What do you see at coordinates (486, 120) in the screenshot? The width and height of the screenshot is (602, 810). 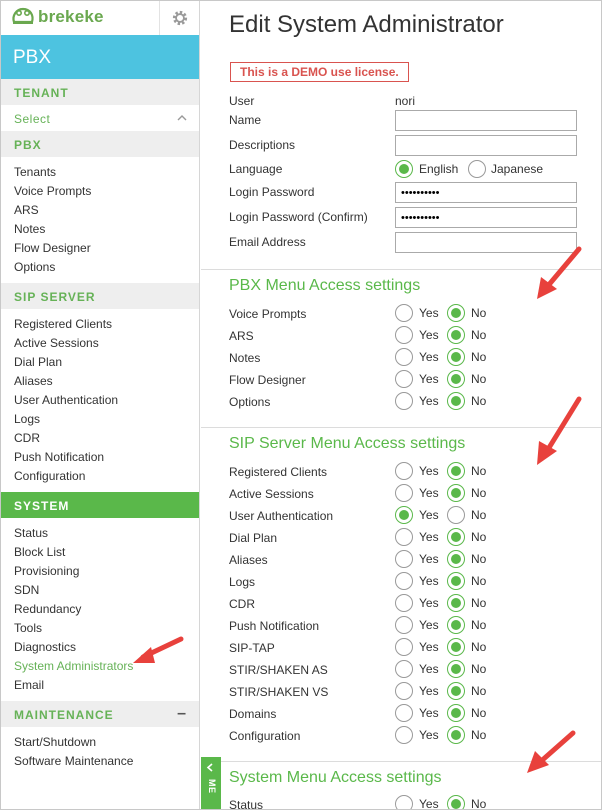 I see `name-field` at bounding box center [486, 120].